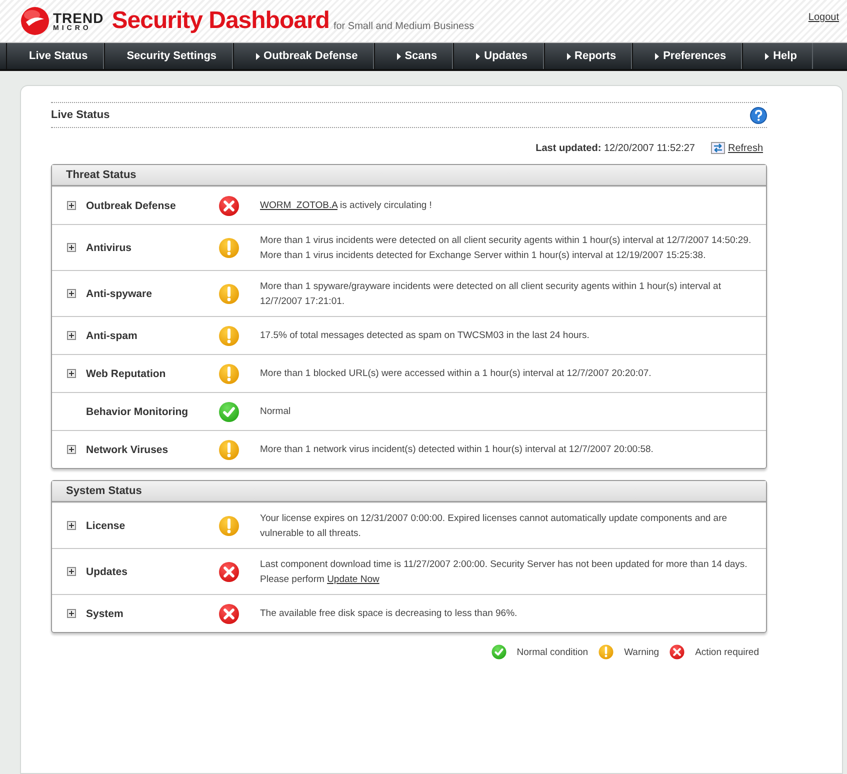  Describe the element at coordinates (35, 21) in the screenshot. I see `logo-ball-icon` at that location.